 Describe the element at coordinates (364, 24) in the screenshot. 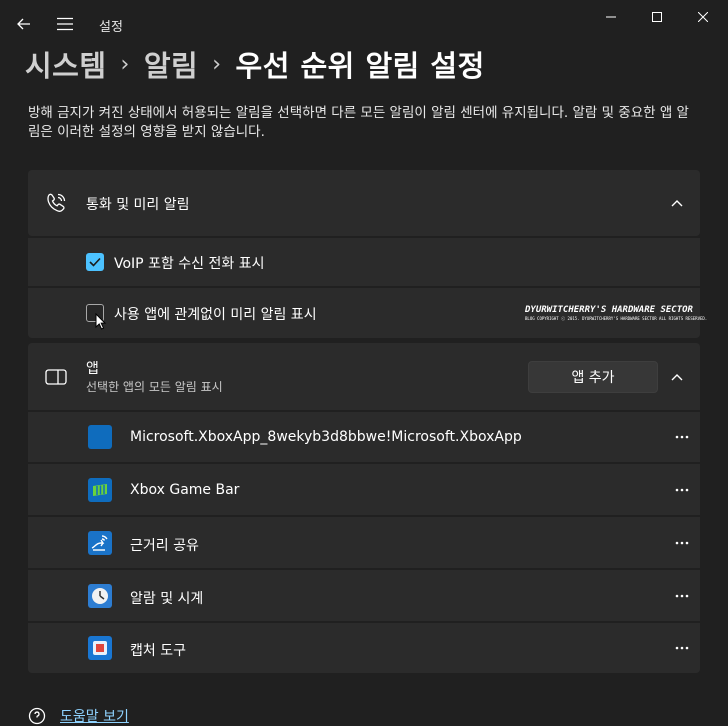

I see `title-bar: 설정` at that location.